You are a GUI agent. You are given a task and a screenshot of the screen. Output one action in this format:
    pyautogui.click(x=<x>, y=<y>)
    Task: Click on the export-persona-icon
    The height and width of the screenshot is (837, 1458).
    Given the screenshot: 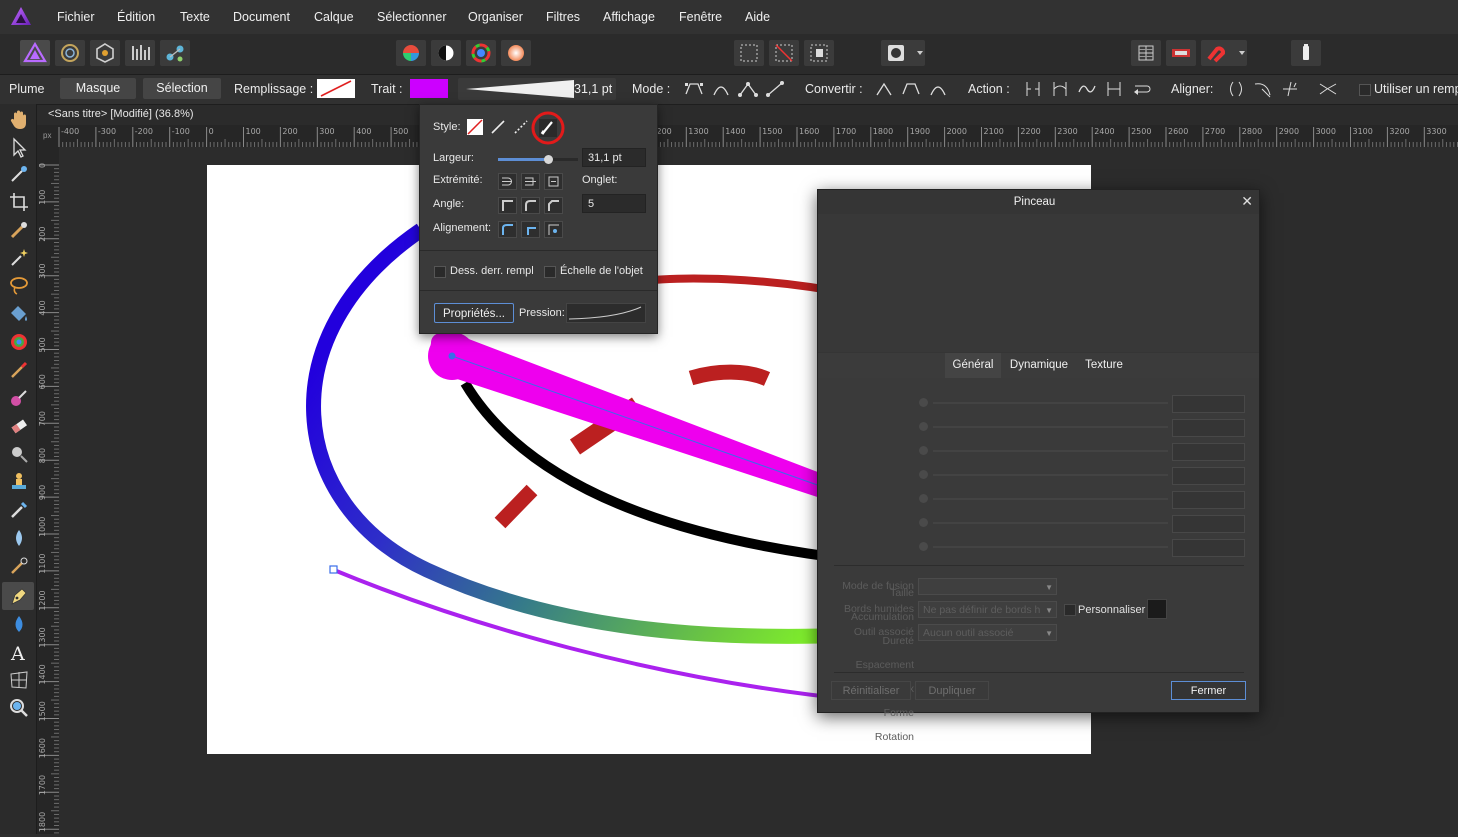 What is the action you would take?
    pyautogui.click(x=175, y=53)
    